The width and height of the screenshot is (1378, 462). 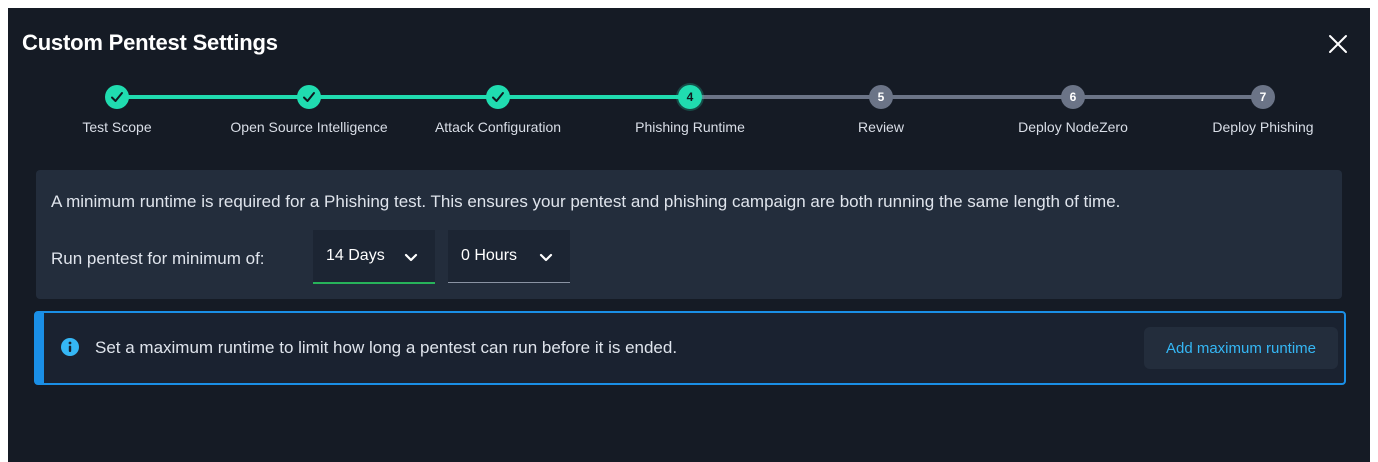 I want to click on run-minimum-label: Run pentest for minimum of:, so click(x=158, y=258).